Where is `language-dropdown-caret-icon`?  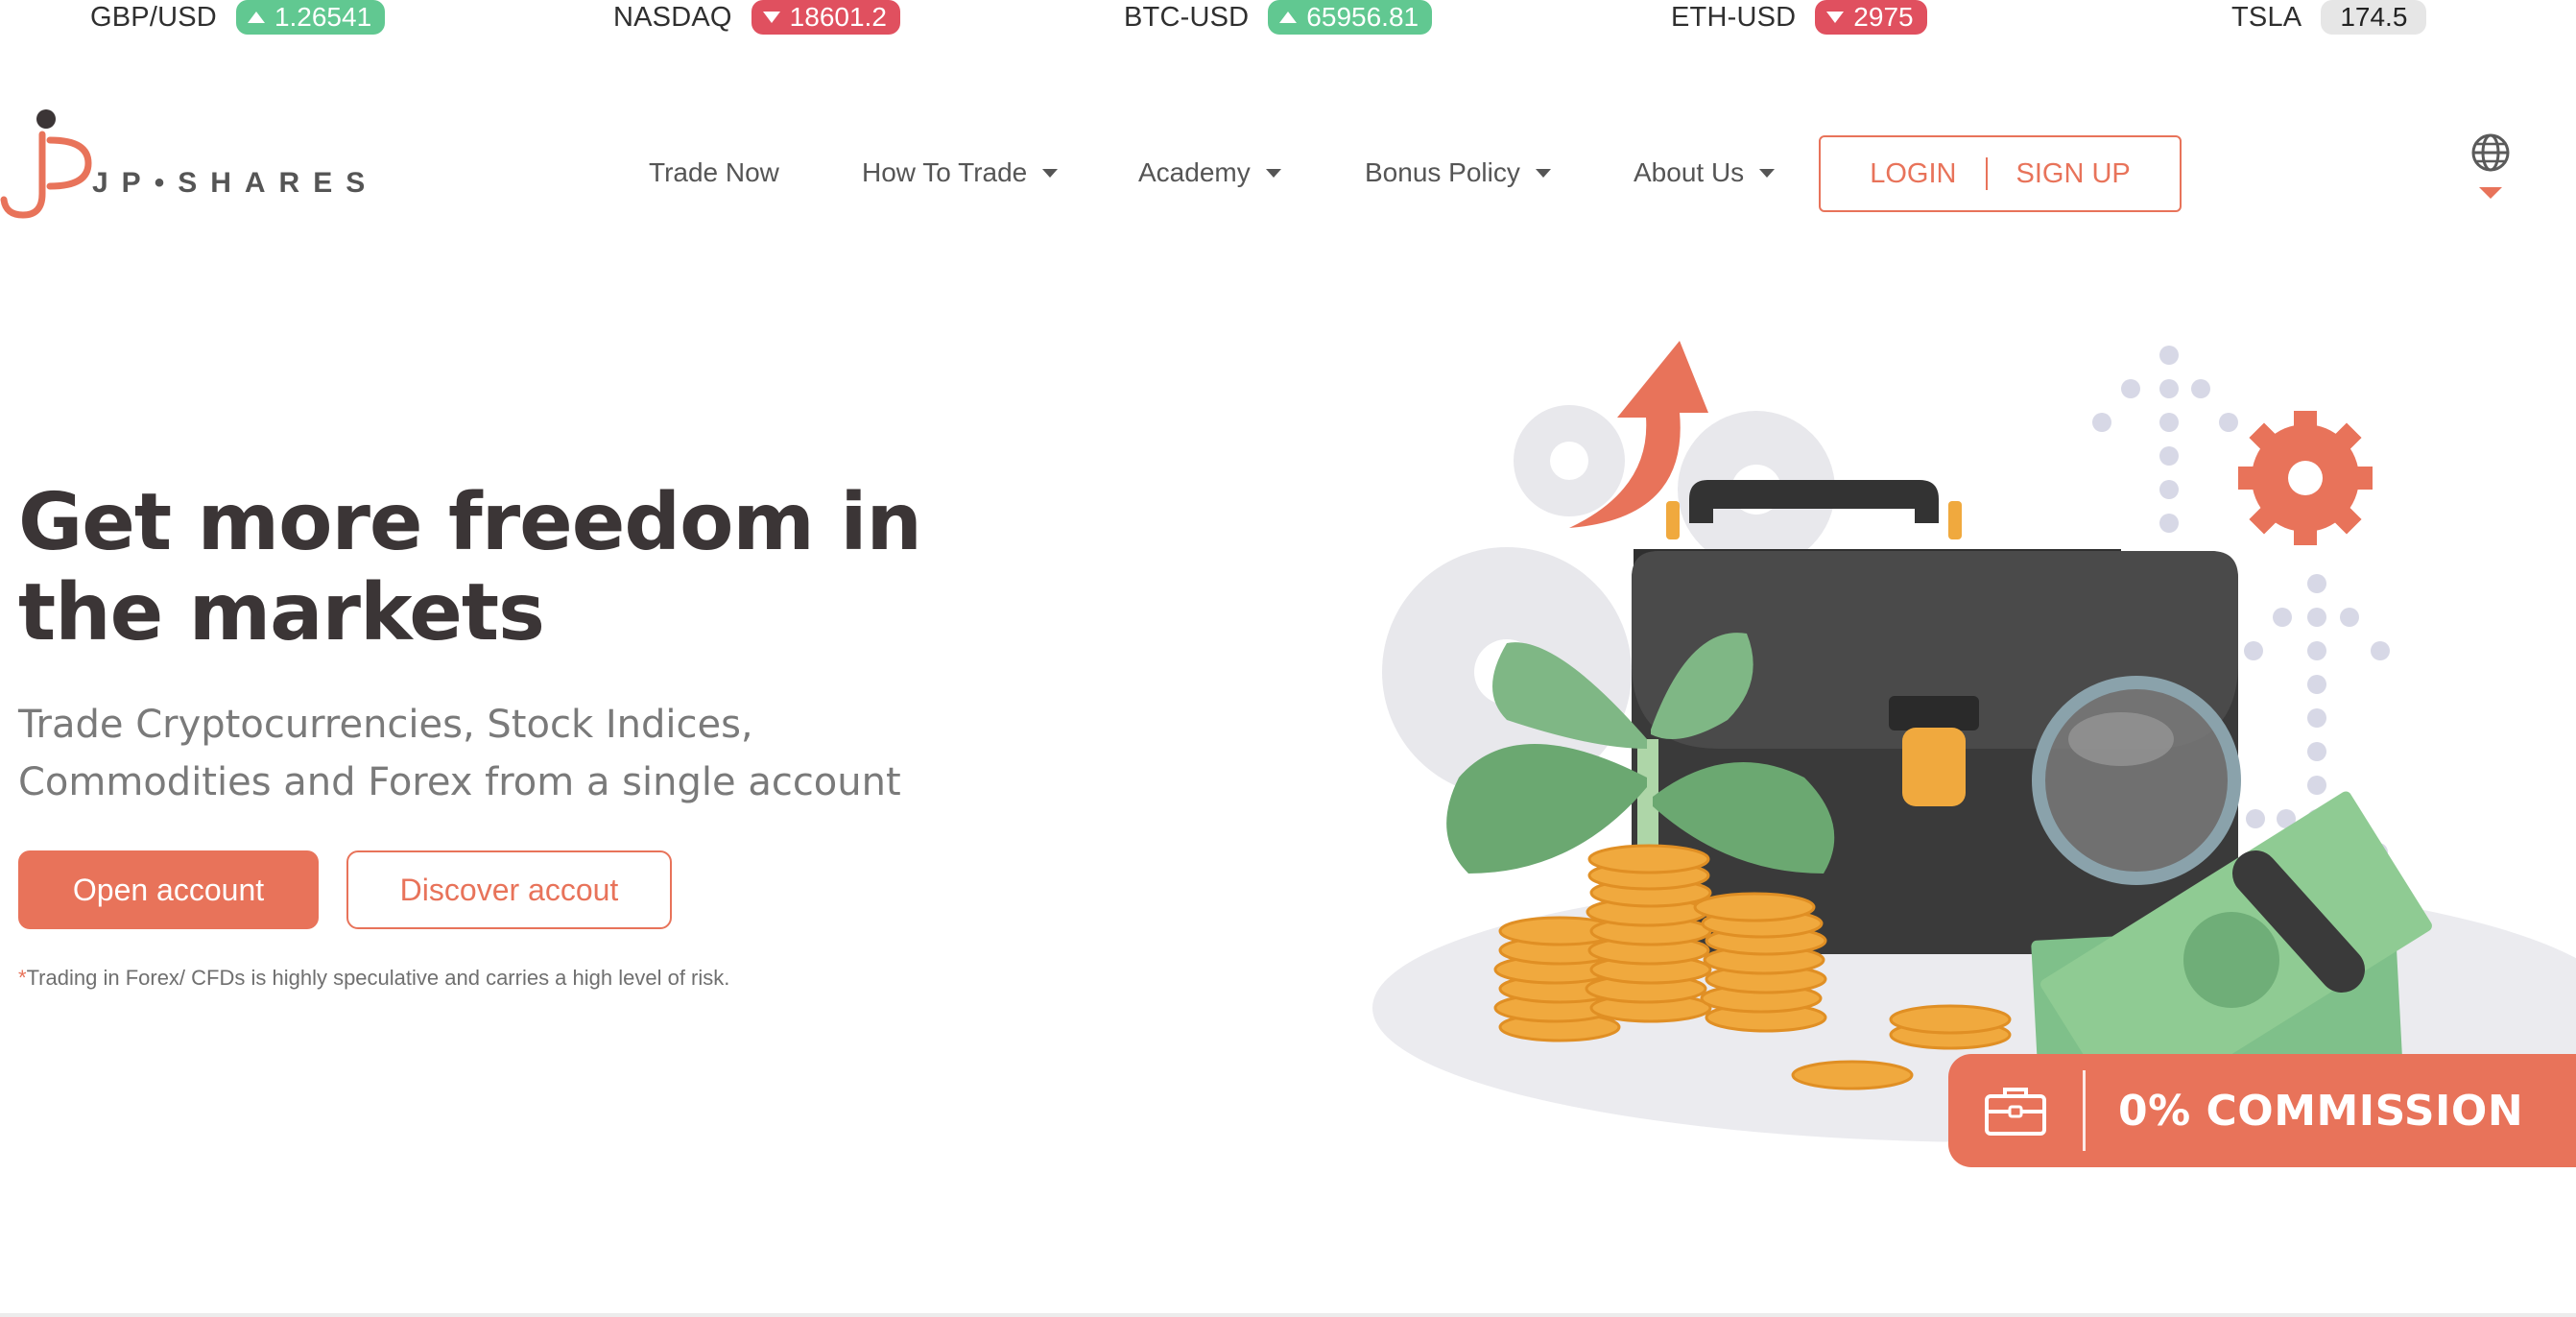
language-dropdown-caret-icon is located at coordinates (2490, 193).